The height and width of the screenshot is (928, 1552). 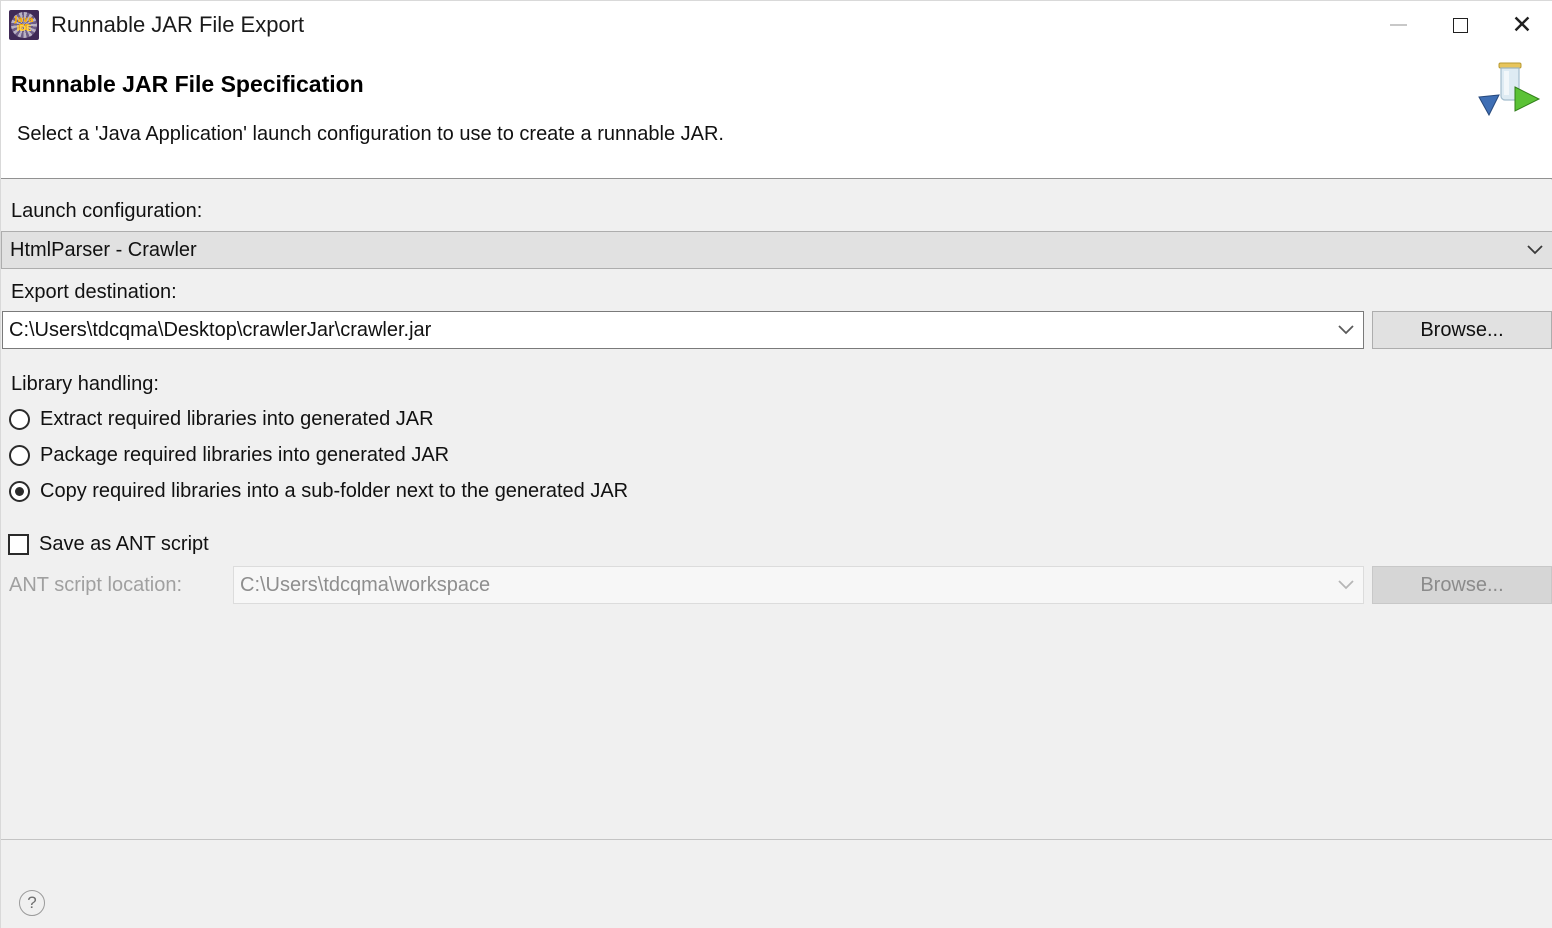 What do you see at coordinates (178, 24) in the screenshot?
I see `window-title: Runnable JAR File Export` at bounding box center [178, 24].